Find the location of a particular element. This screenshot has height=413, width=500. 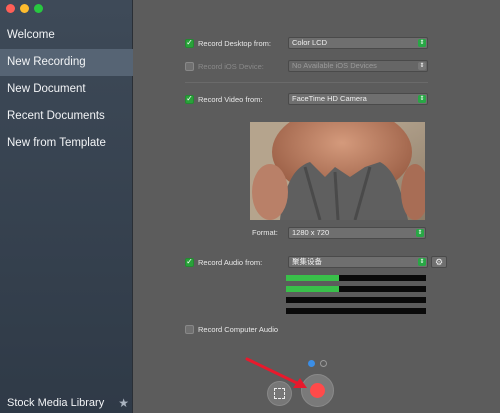

record-ios-label: Record iOS Device: is located at coordinates (231, 66).